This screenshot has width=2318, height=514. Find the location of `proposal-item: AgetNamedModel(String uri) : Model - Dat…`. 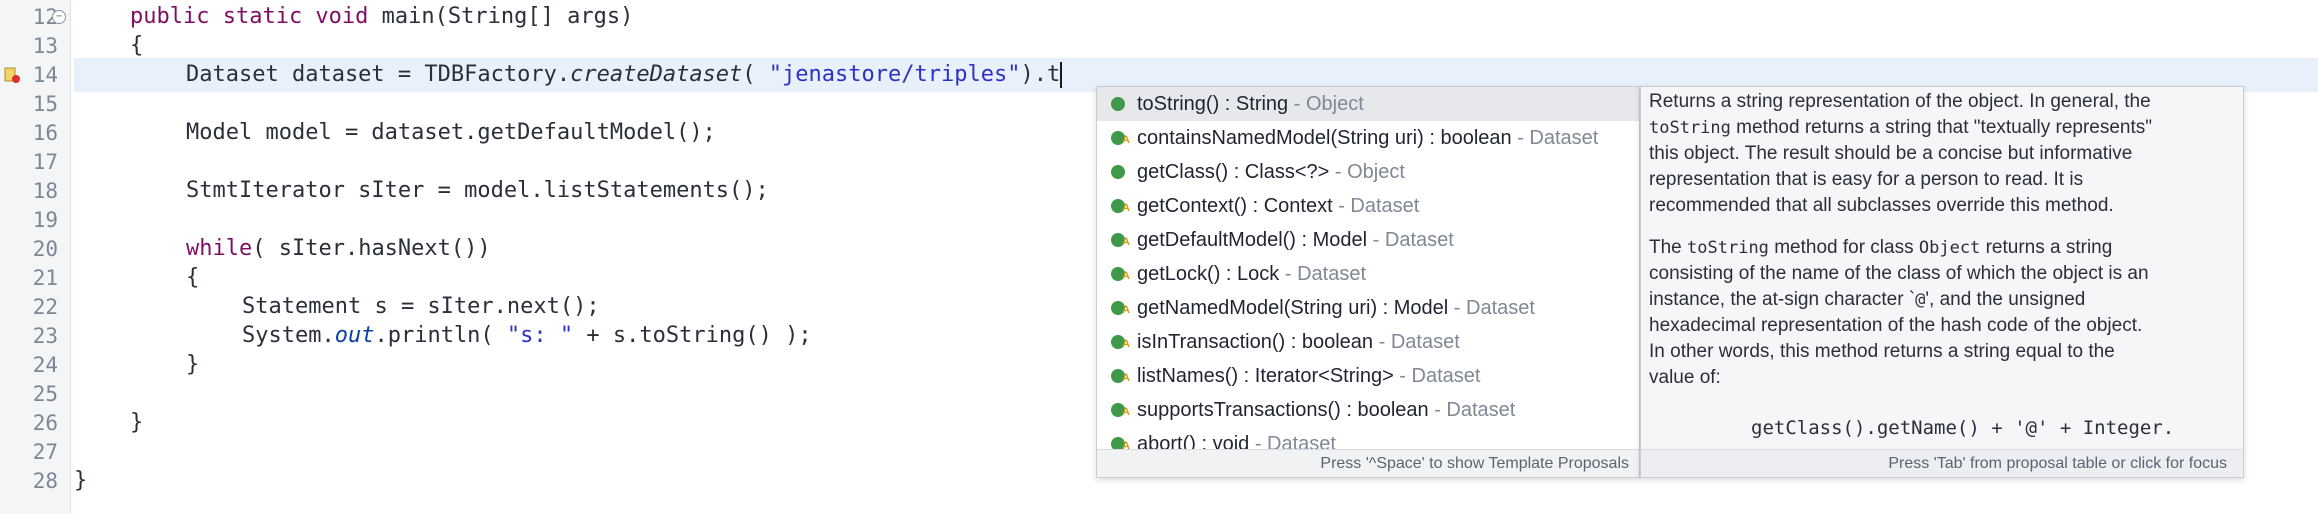

proposal-item: AgetNamedModel(String uri) : Model - Dat… is located at coordinates (1368, 308).